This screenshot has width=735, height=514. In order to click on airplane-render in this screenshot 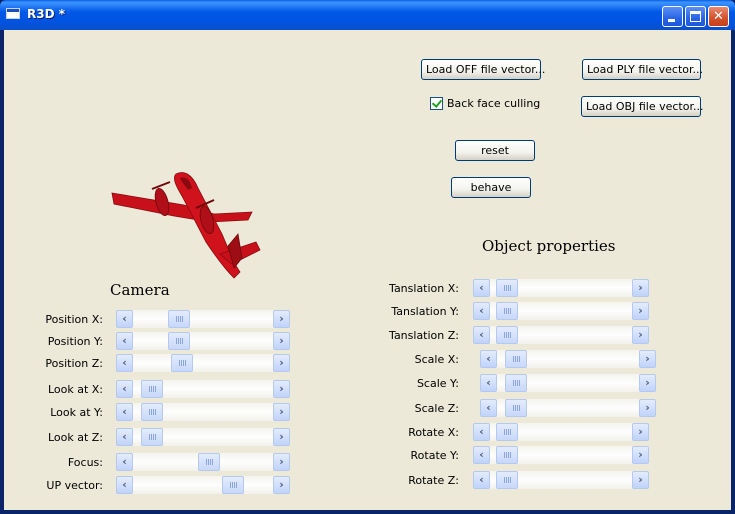, I will do `click(186, 225)`.